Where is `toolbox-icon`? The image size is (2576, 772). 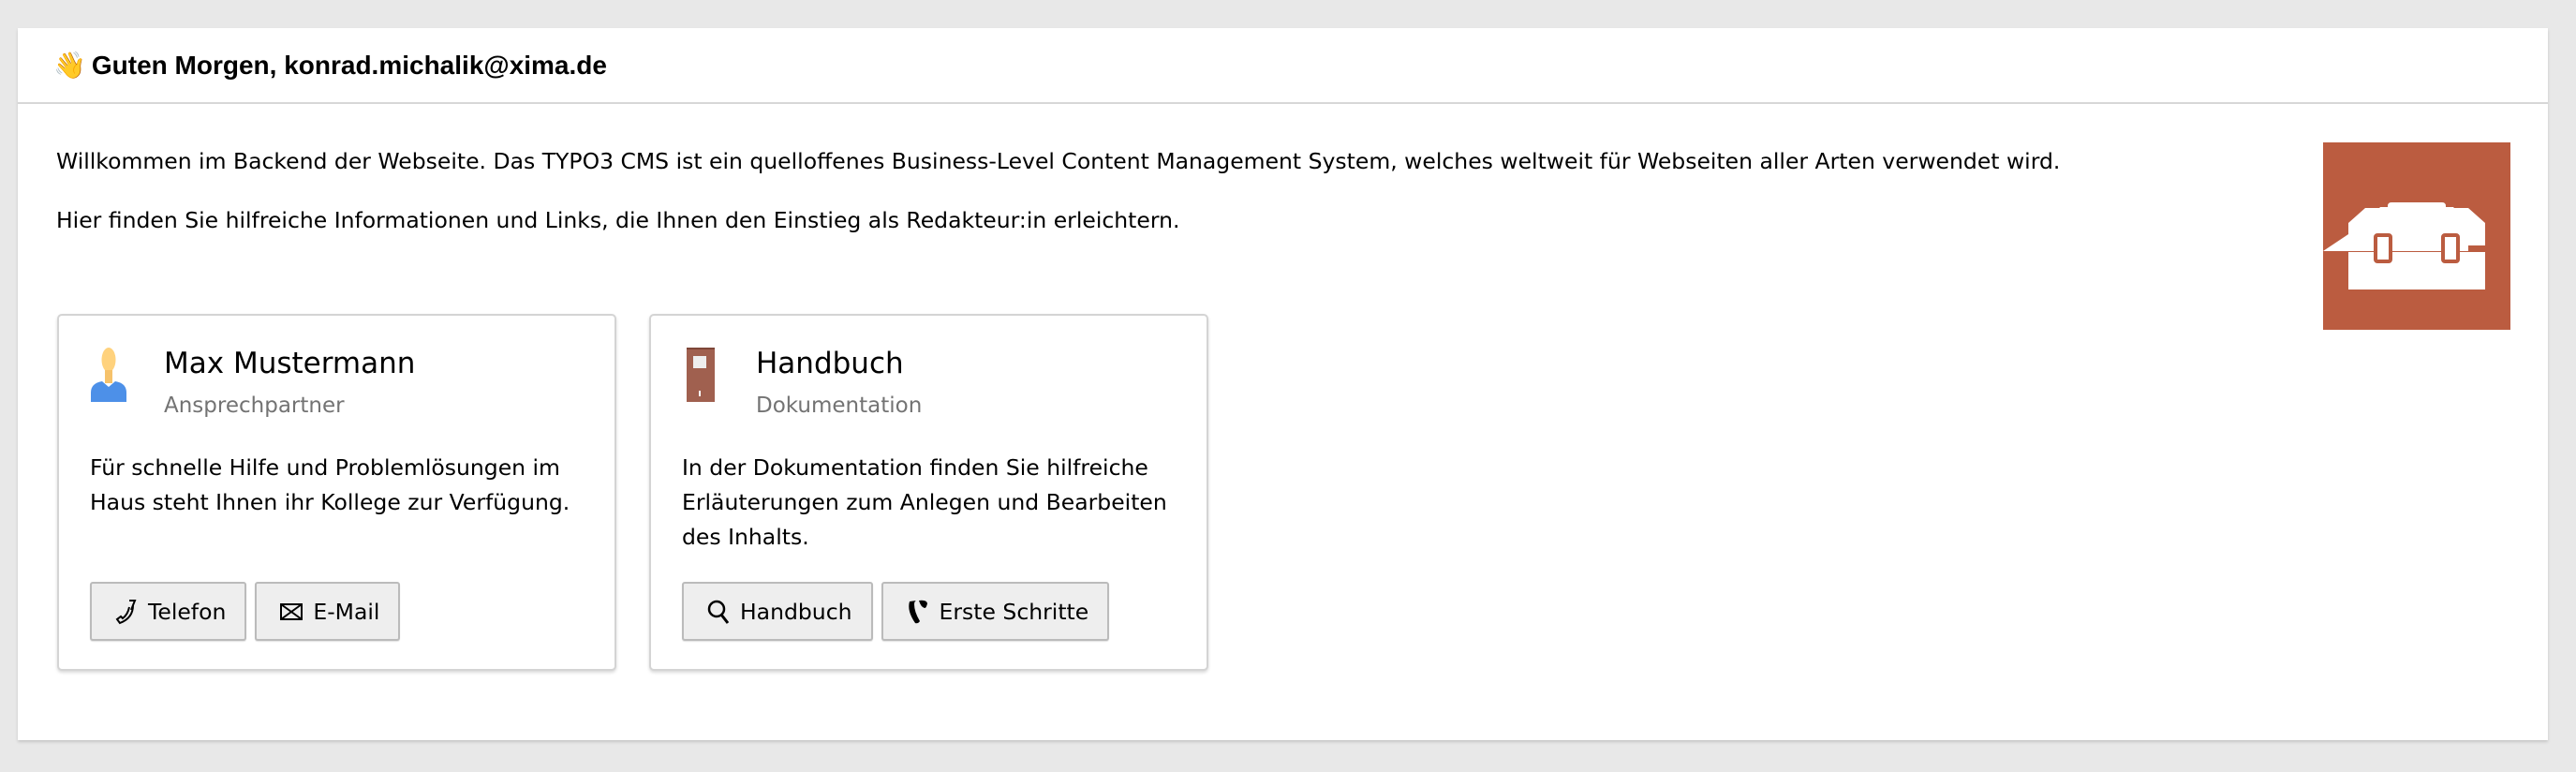 toolbox-icon is located at coordinates (2416, 236).